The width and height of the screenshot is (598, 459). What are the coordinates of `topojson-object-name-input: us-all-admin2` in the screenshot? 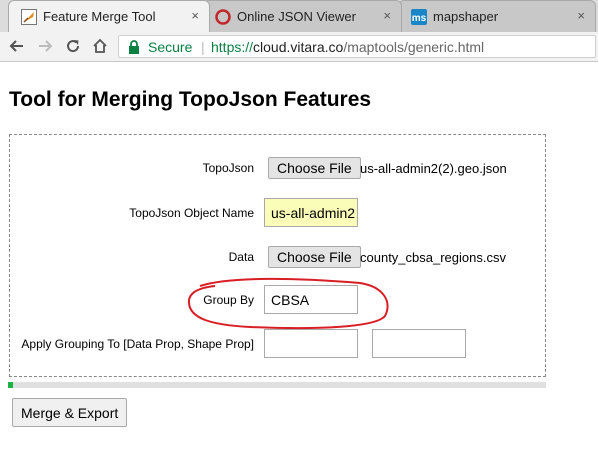 It's located at (311, 212).